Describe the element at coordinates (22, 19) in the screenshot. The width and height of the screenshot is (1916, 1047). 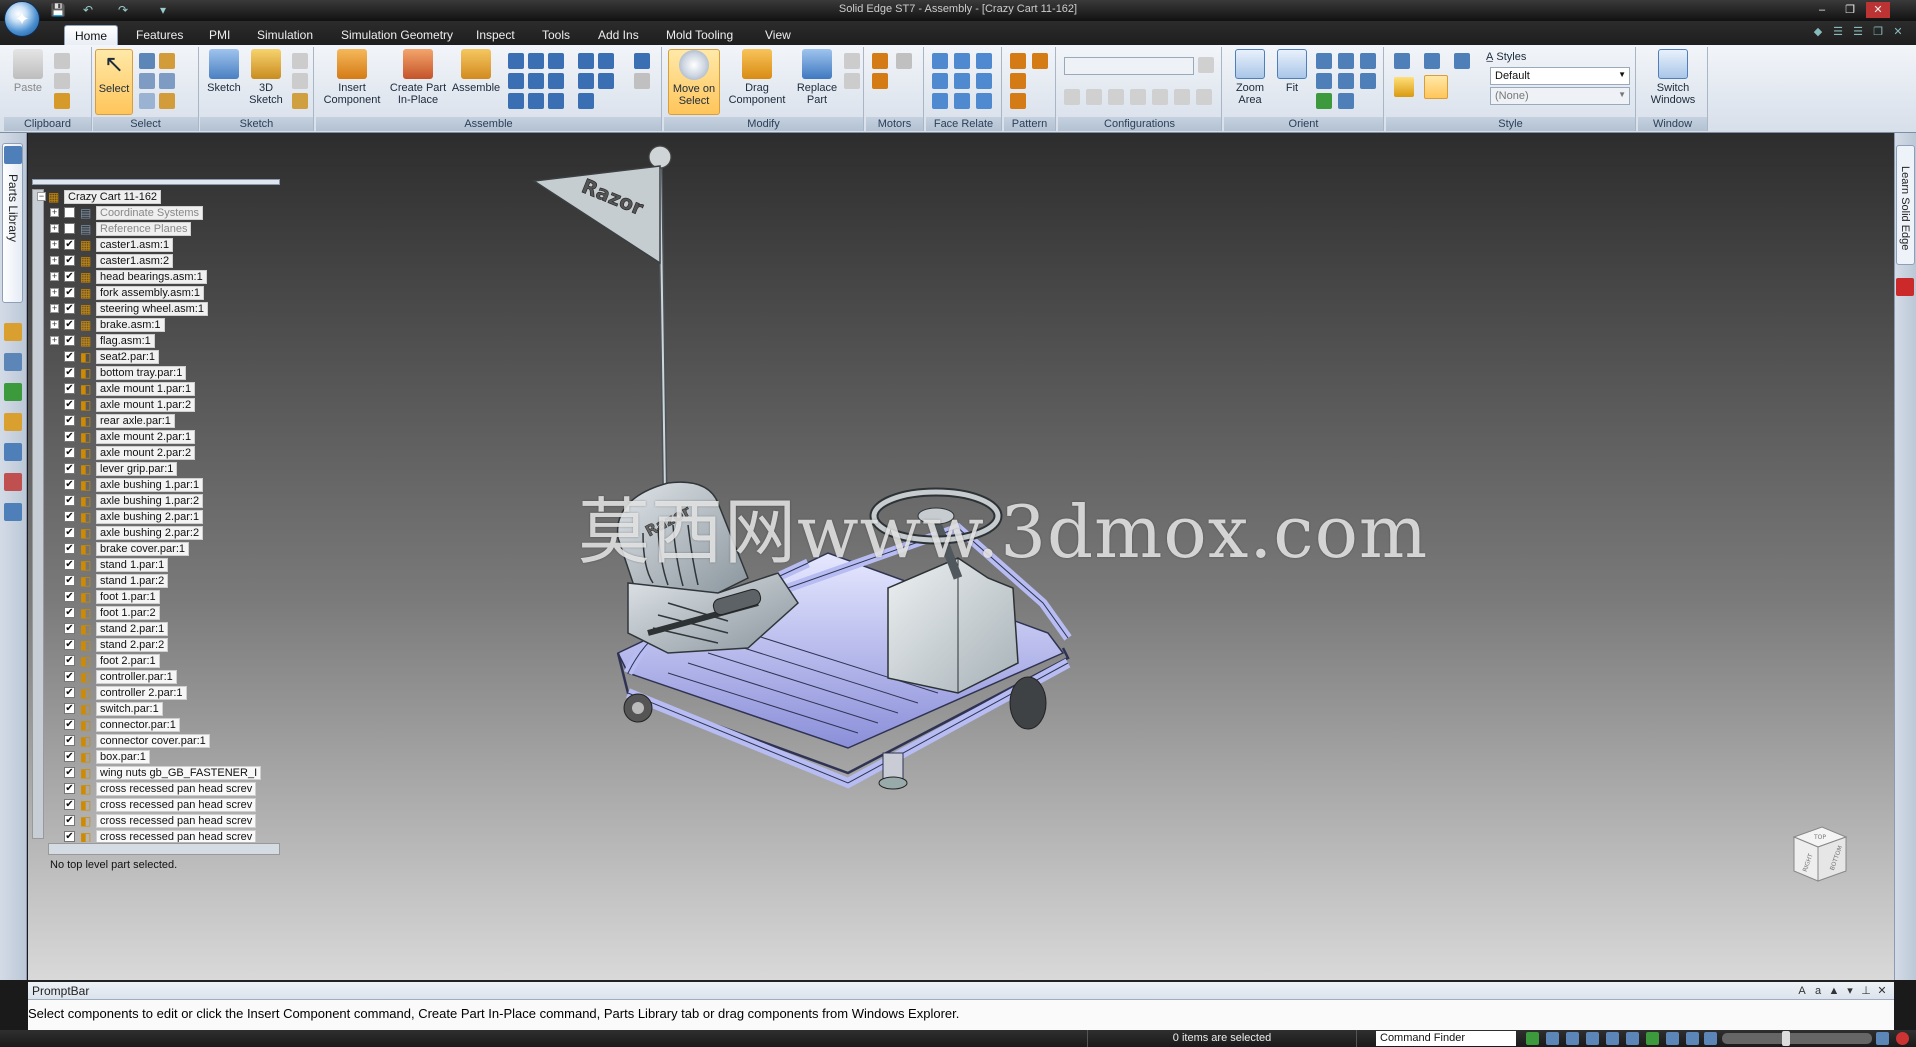
I see `application-button: ✦` at that location.